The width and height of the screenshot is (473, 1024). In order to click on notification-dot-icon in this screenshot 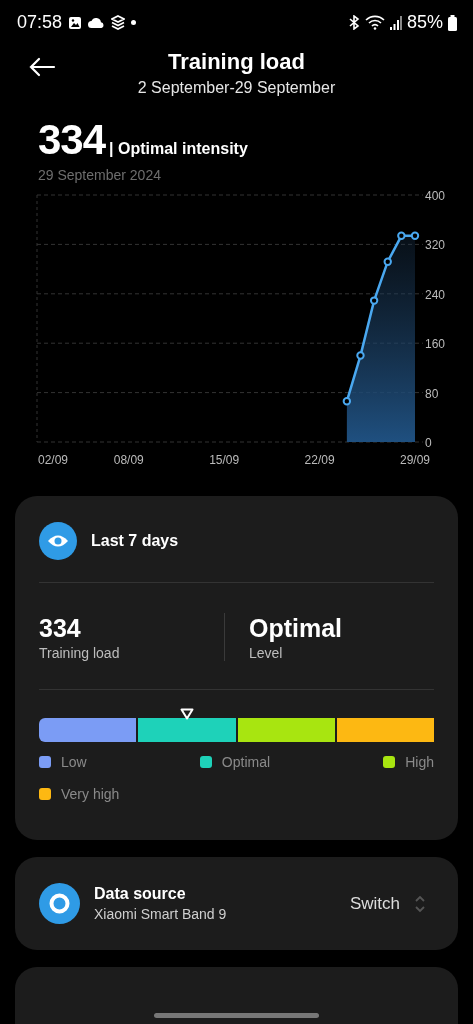, I will do `click(134, 22)`.